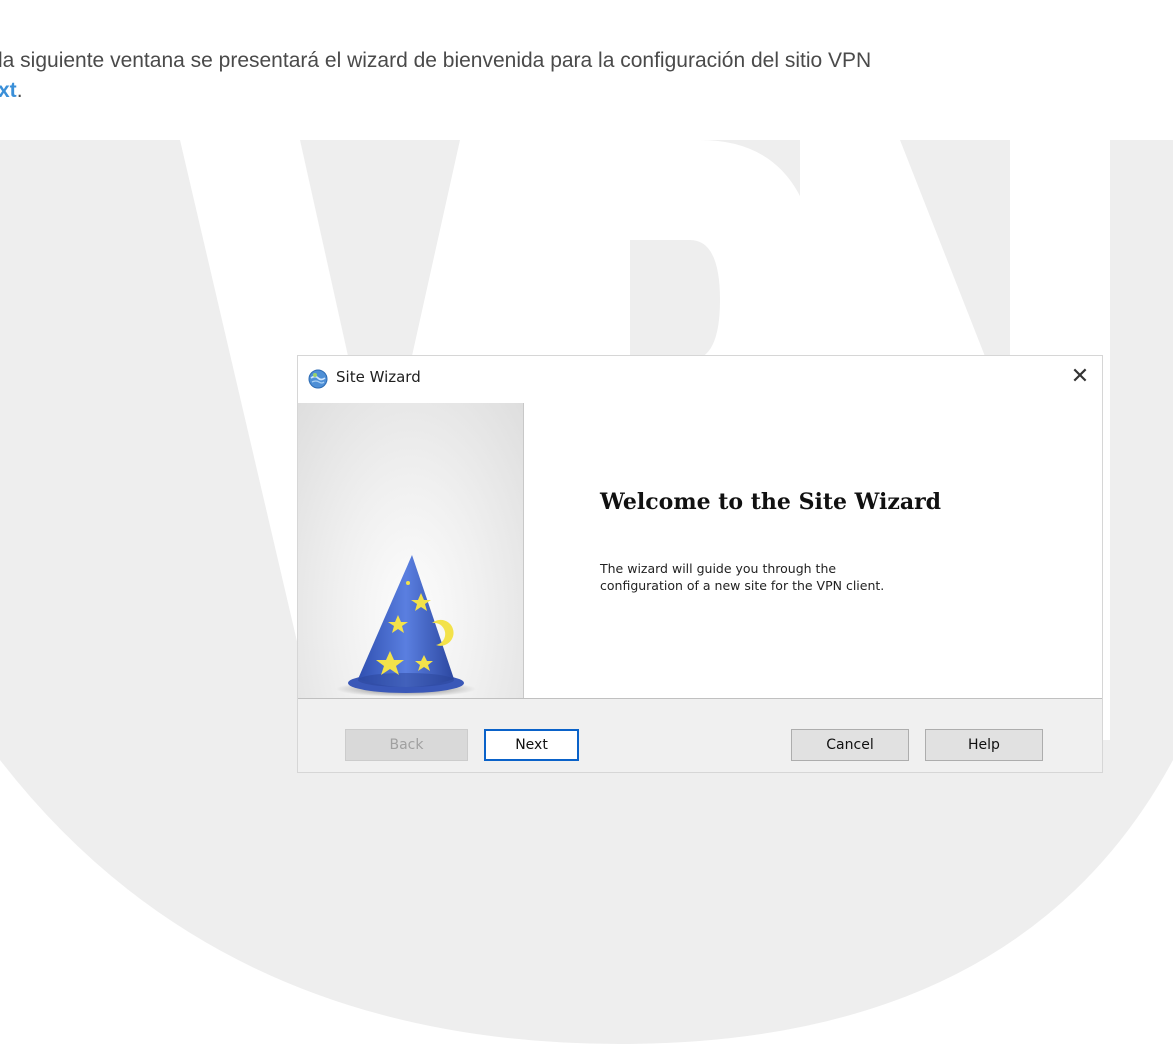  What do you see at coordinates (700, 379) in the screenshot?
I see `title-bar: Site Wizard ✕` at bounding box center [700, 379].